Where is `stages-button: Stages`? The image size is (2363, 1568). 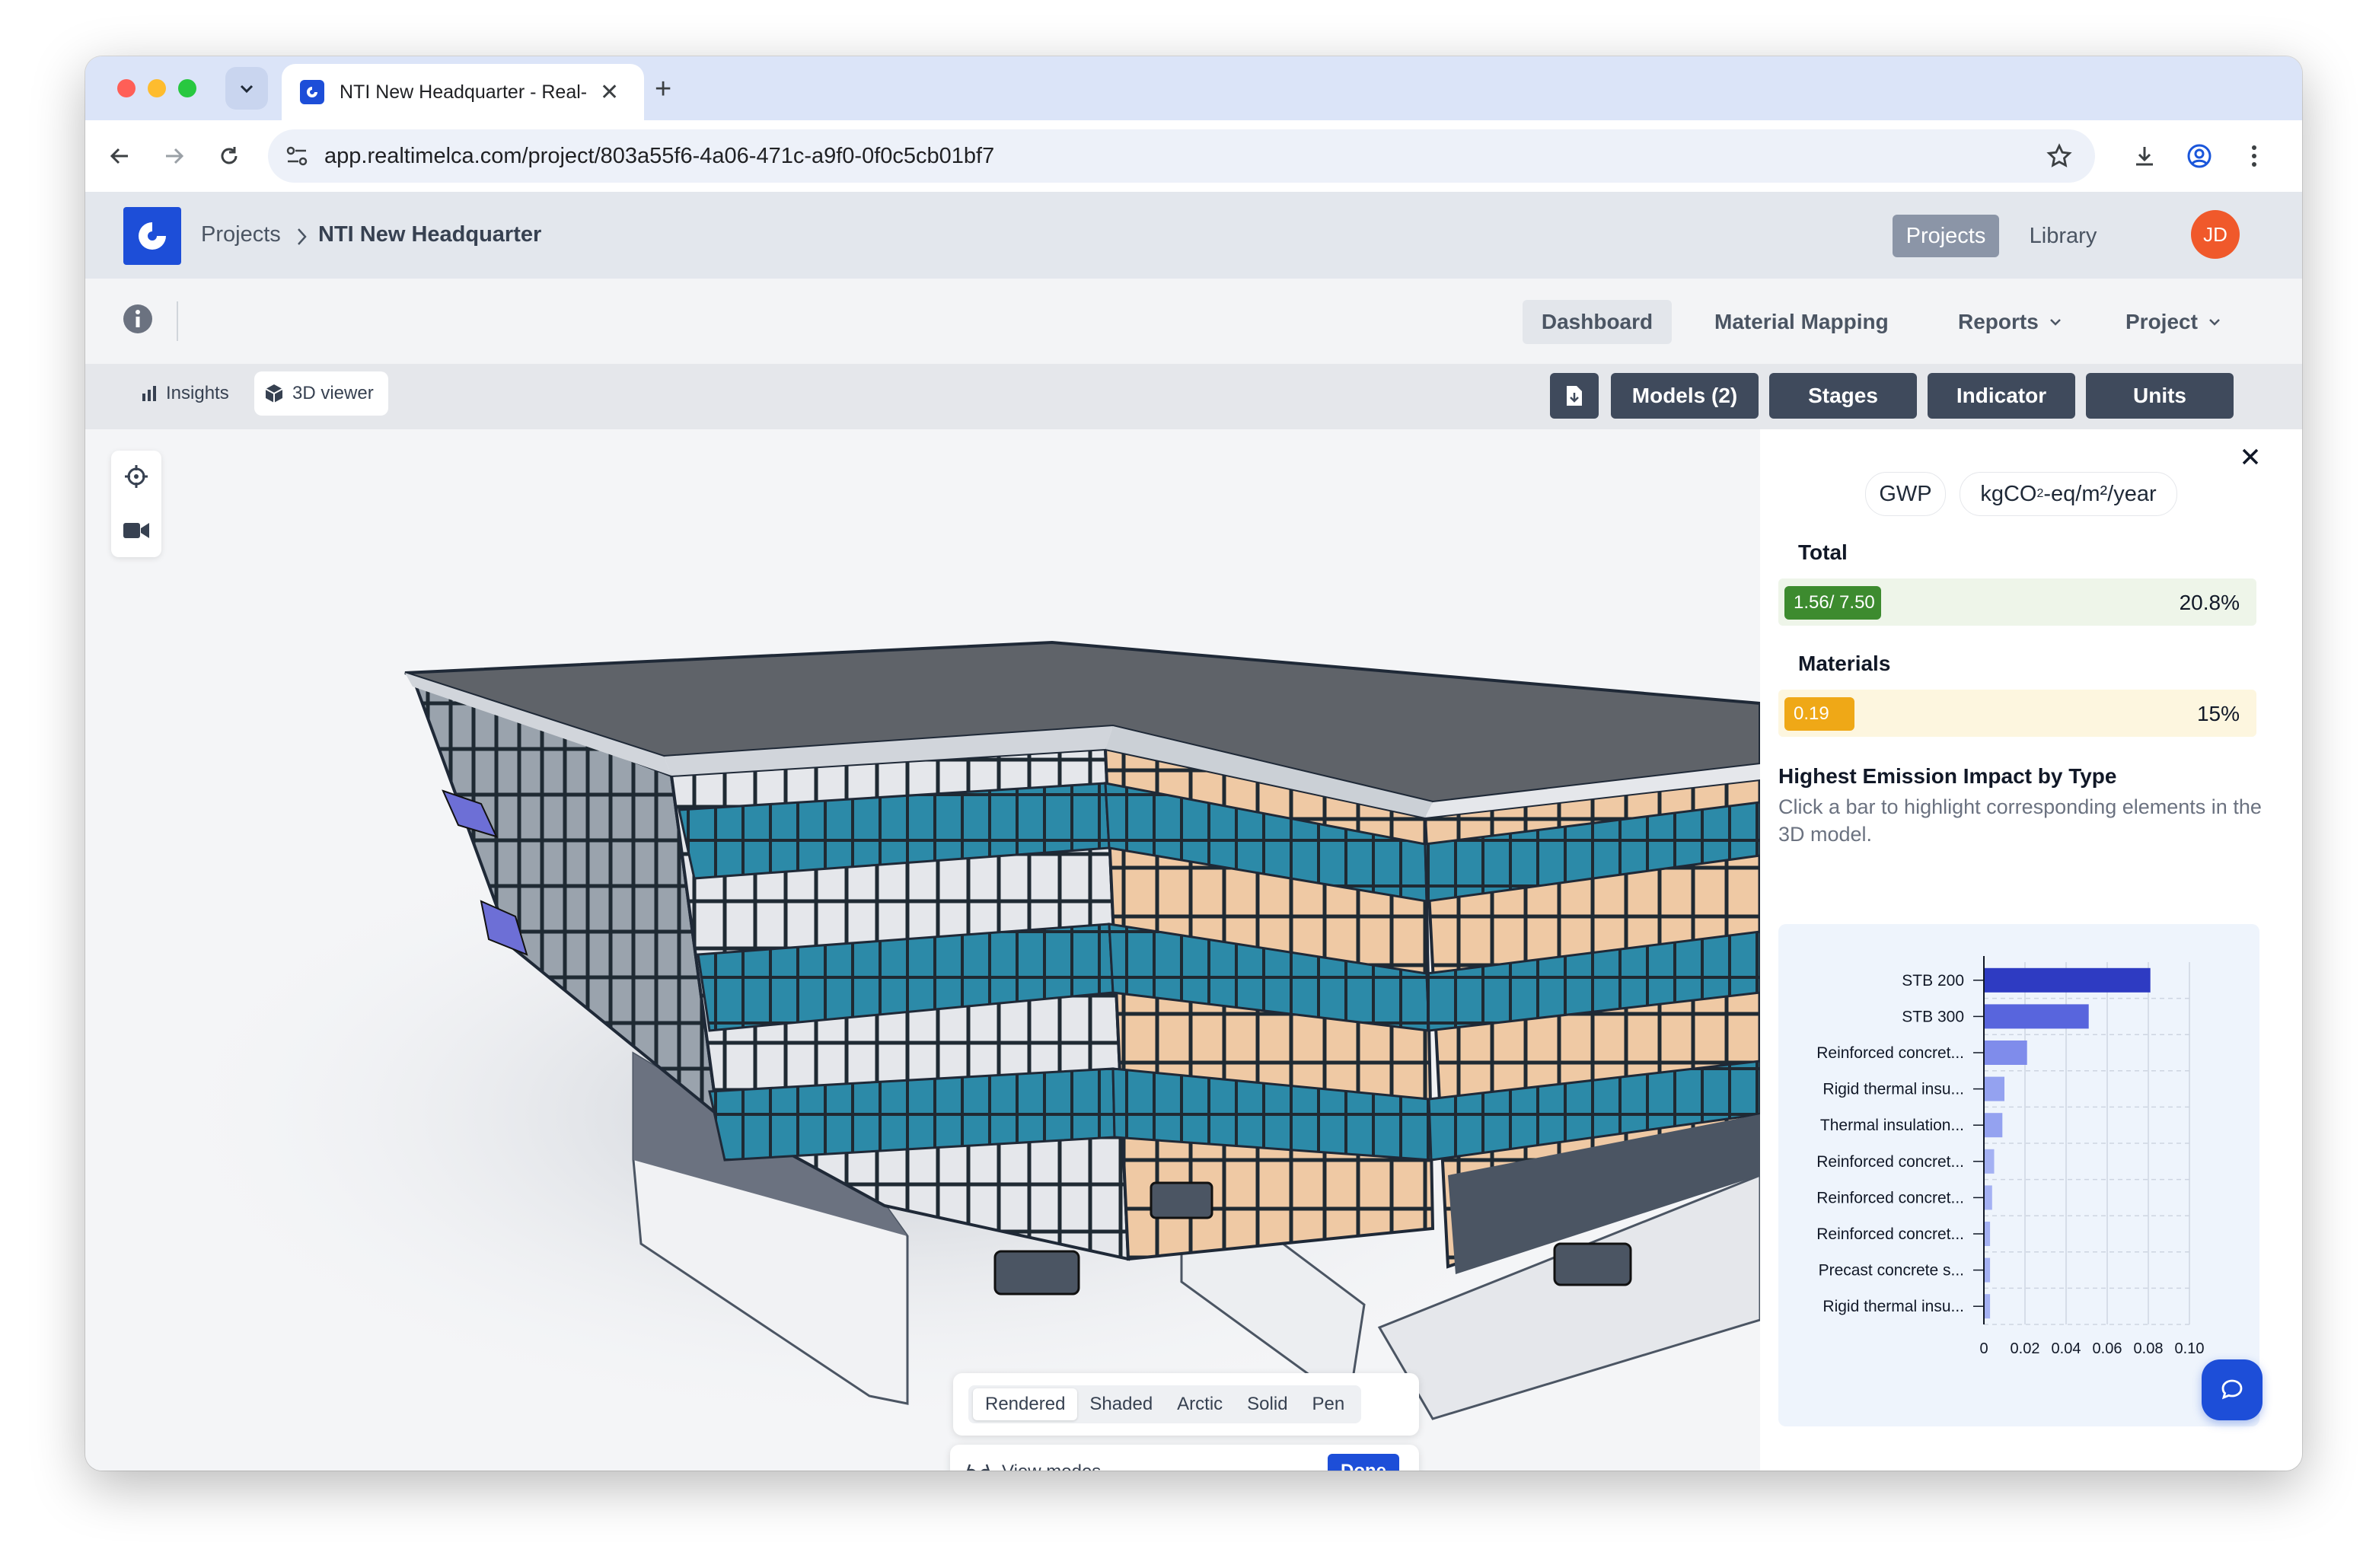
stages-button: Stages is located at coordinates (1843, 396).